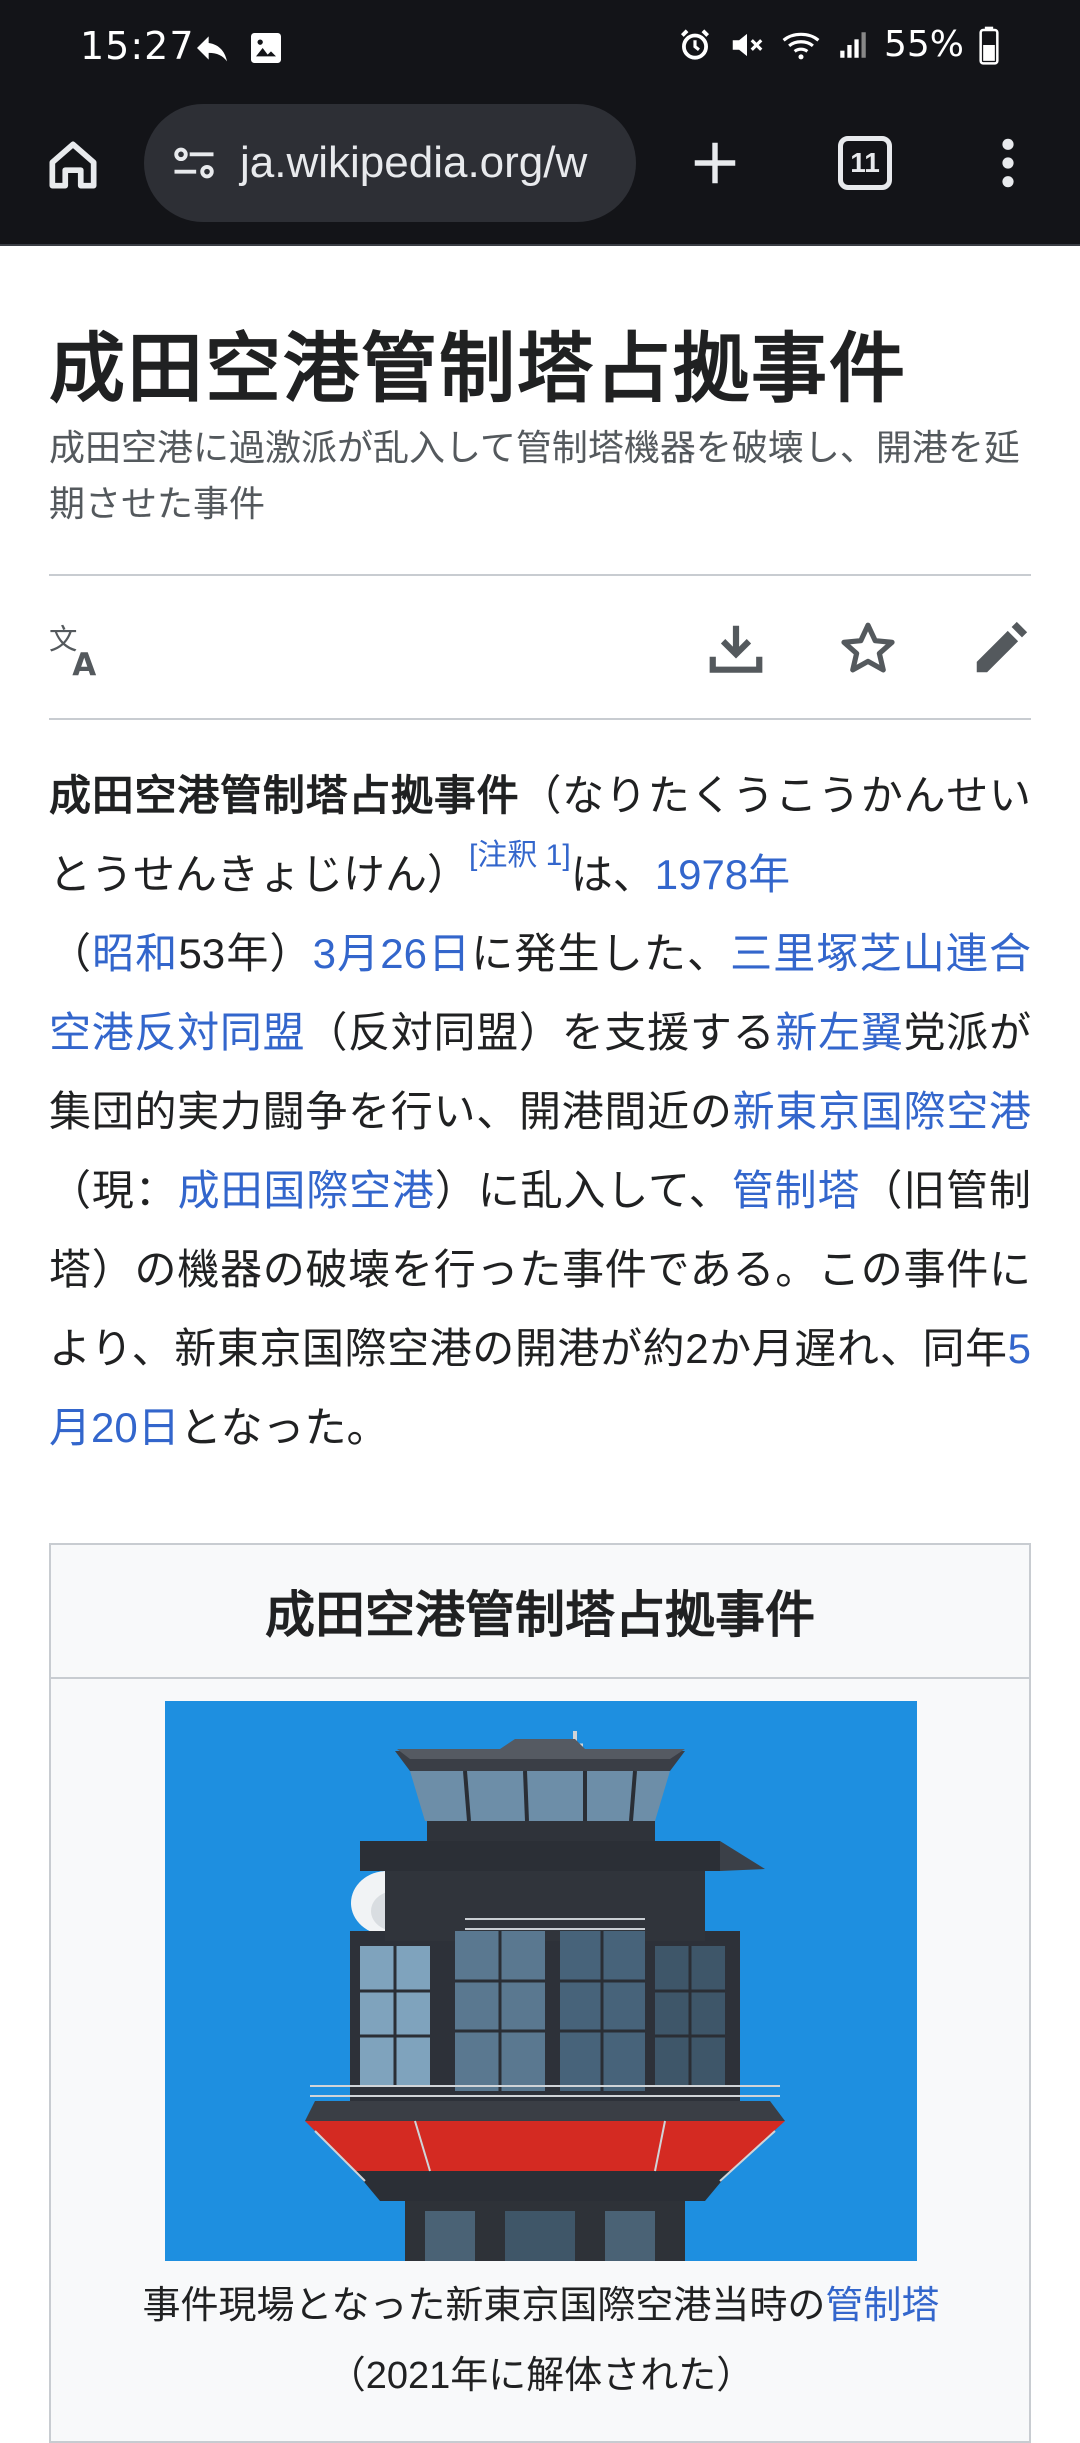 The image size is (1080, 2443). I want to click on more-vert-icon, so click(1008, 163).